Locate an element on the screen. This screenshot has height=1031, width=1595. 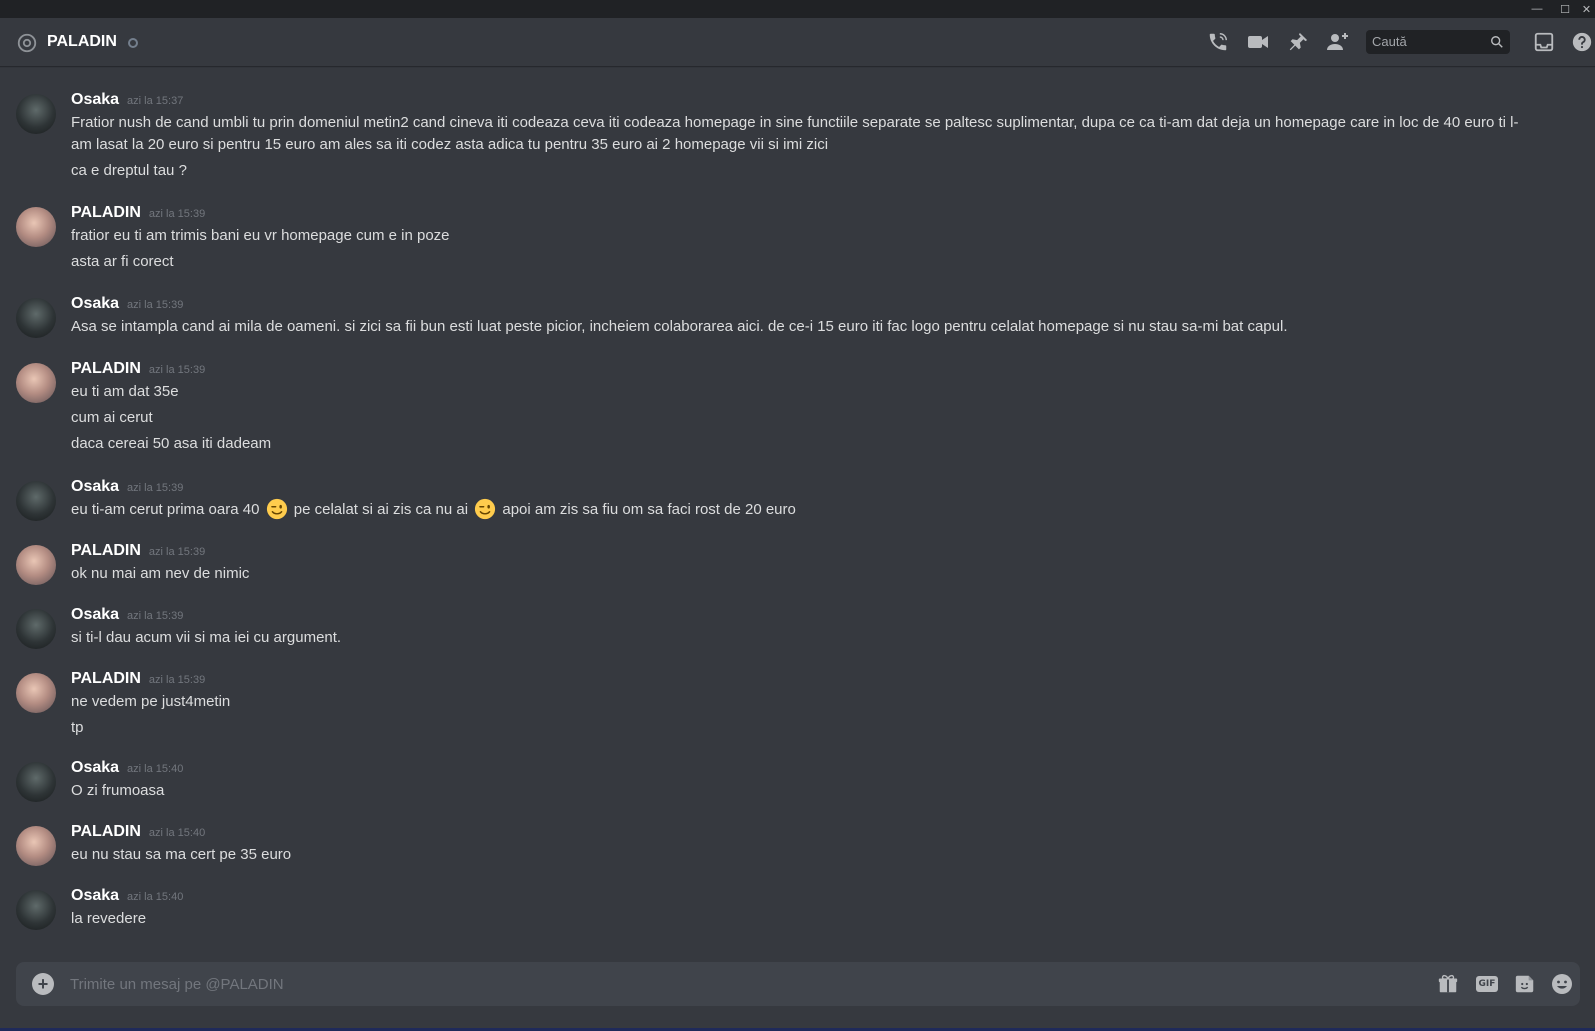
pin-icon is located at coordinates (1298, 42).